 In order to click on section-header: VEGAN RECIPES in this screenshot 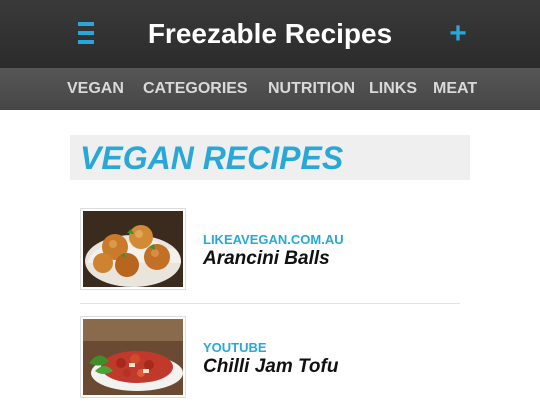, I will do `click(270, 157)`.